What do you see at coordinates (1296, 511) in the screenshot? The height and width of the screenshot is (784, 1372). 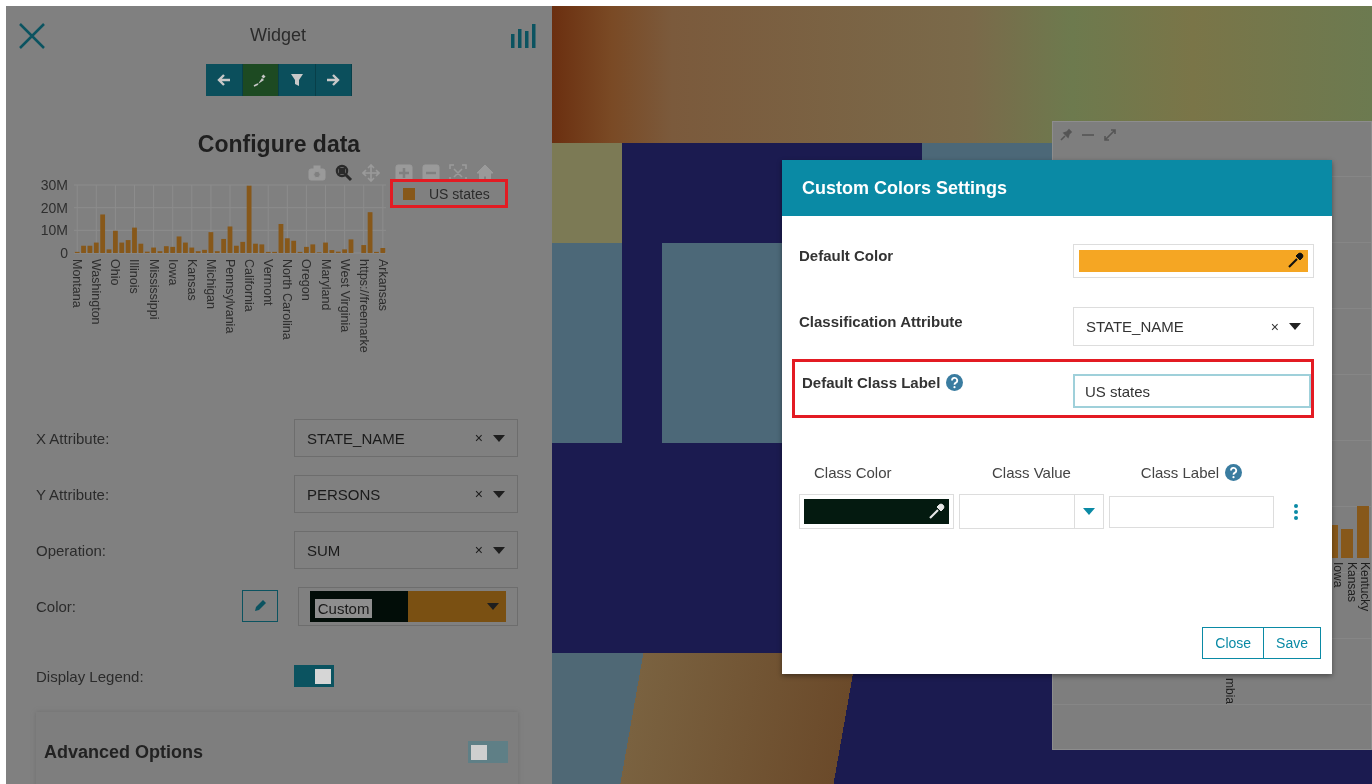 I see `more-options-icon` at bounding box center [1296, 511].